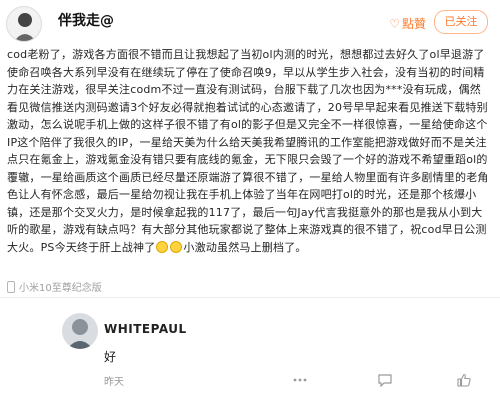 The height and width of the screenshot is (399, 500). I want to click on follow-button: 已关注, so click(461, 22).